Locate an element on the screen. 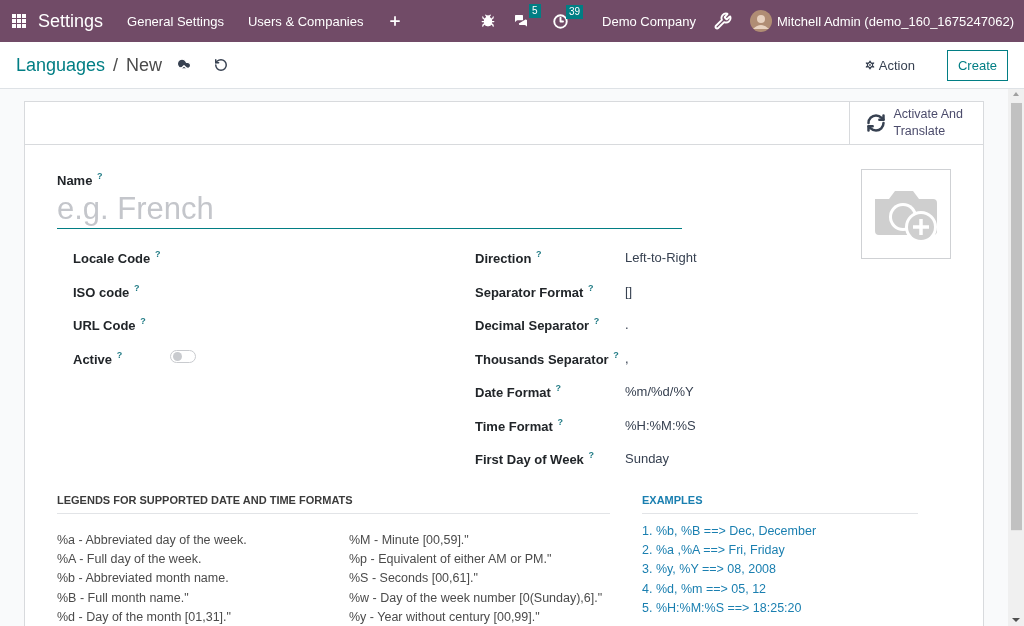  avatar is located at coordinates (760, 21).